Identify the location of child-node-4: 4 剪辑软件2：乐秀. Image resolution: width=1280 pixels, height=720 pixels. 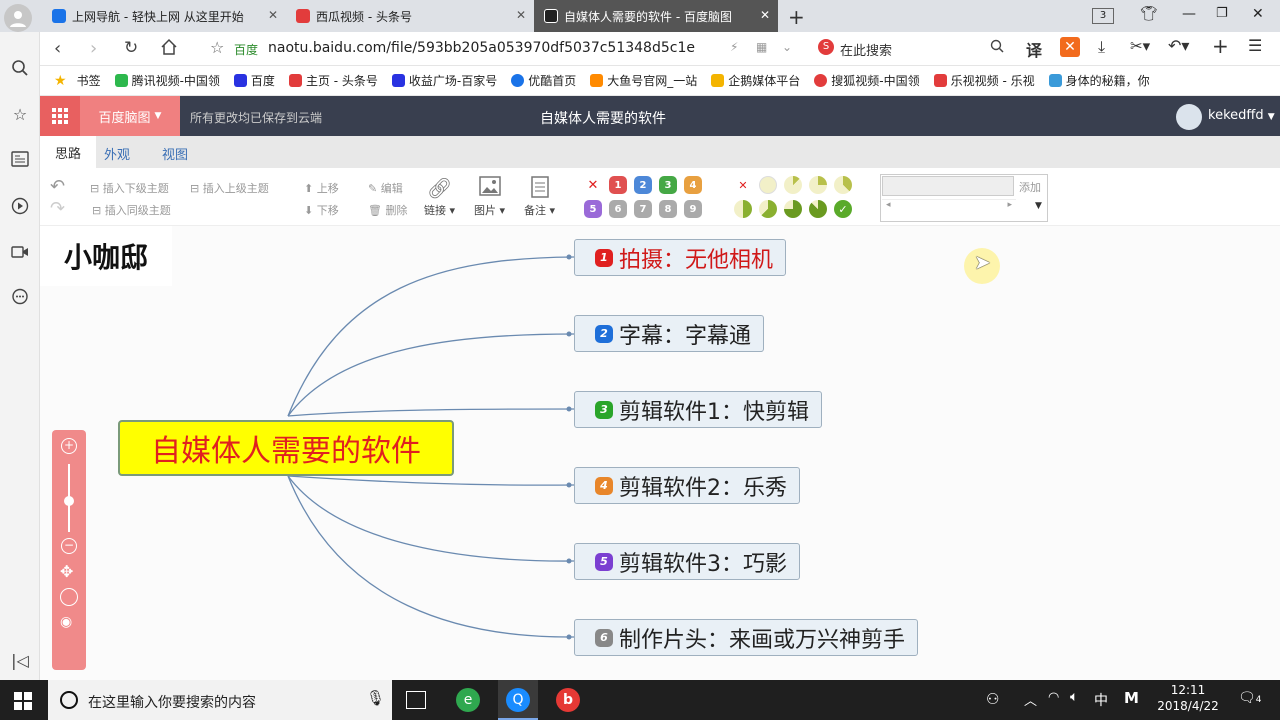
(687, 485).